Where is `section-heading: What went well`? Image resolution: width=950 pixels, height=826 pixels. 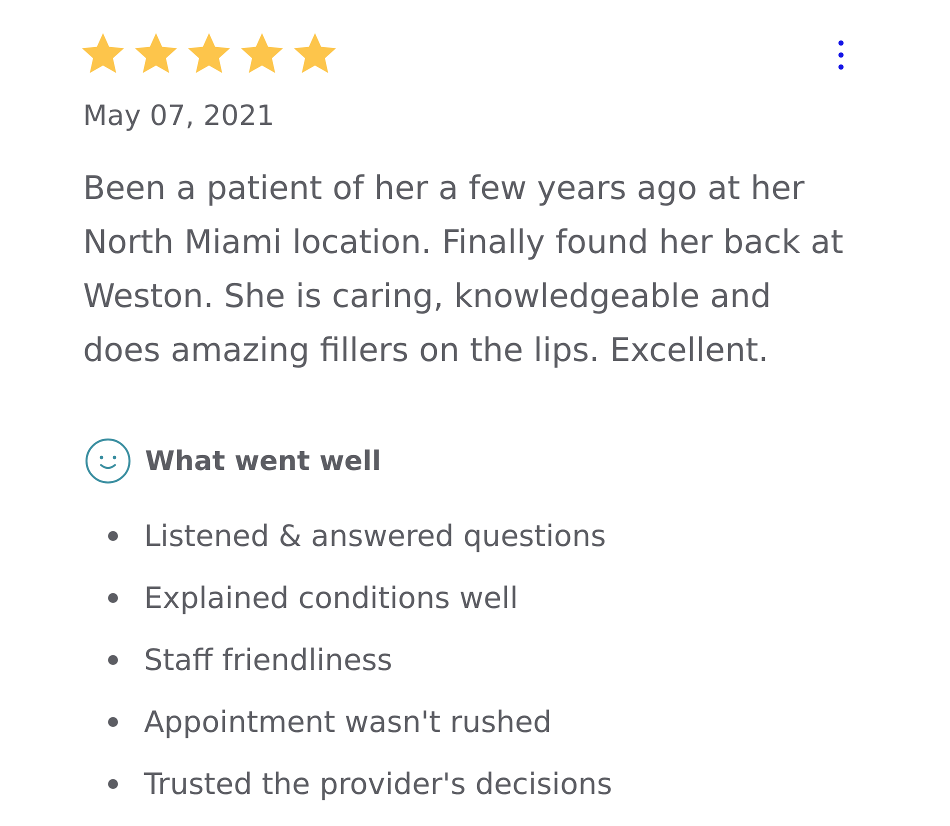
section-heading: What went well is located at coordinates (263, 461).